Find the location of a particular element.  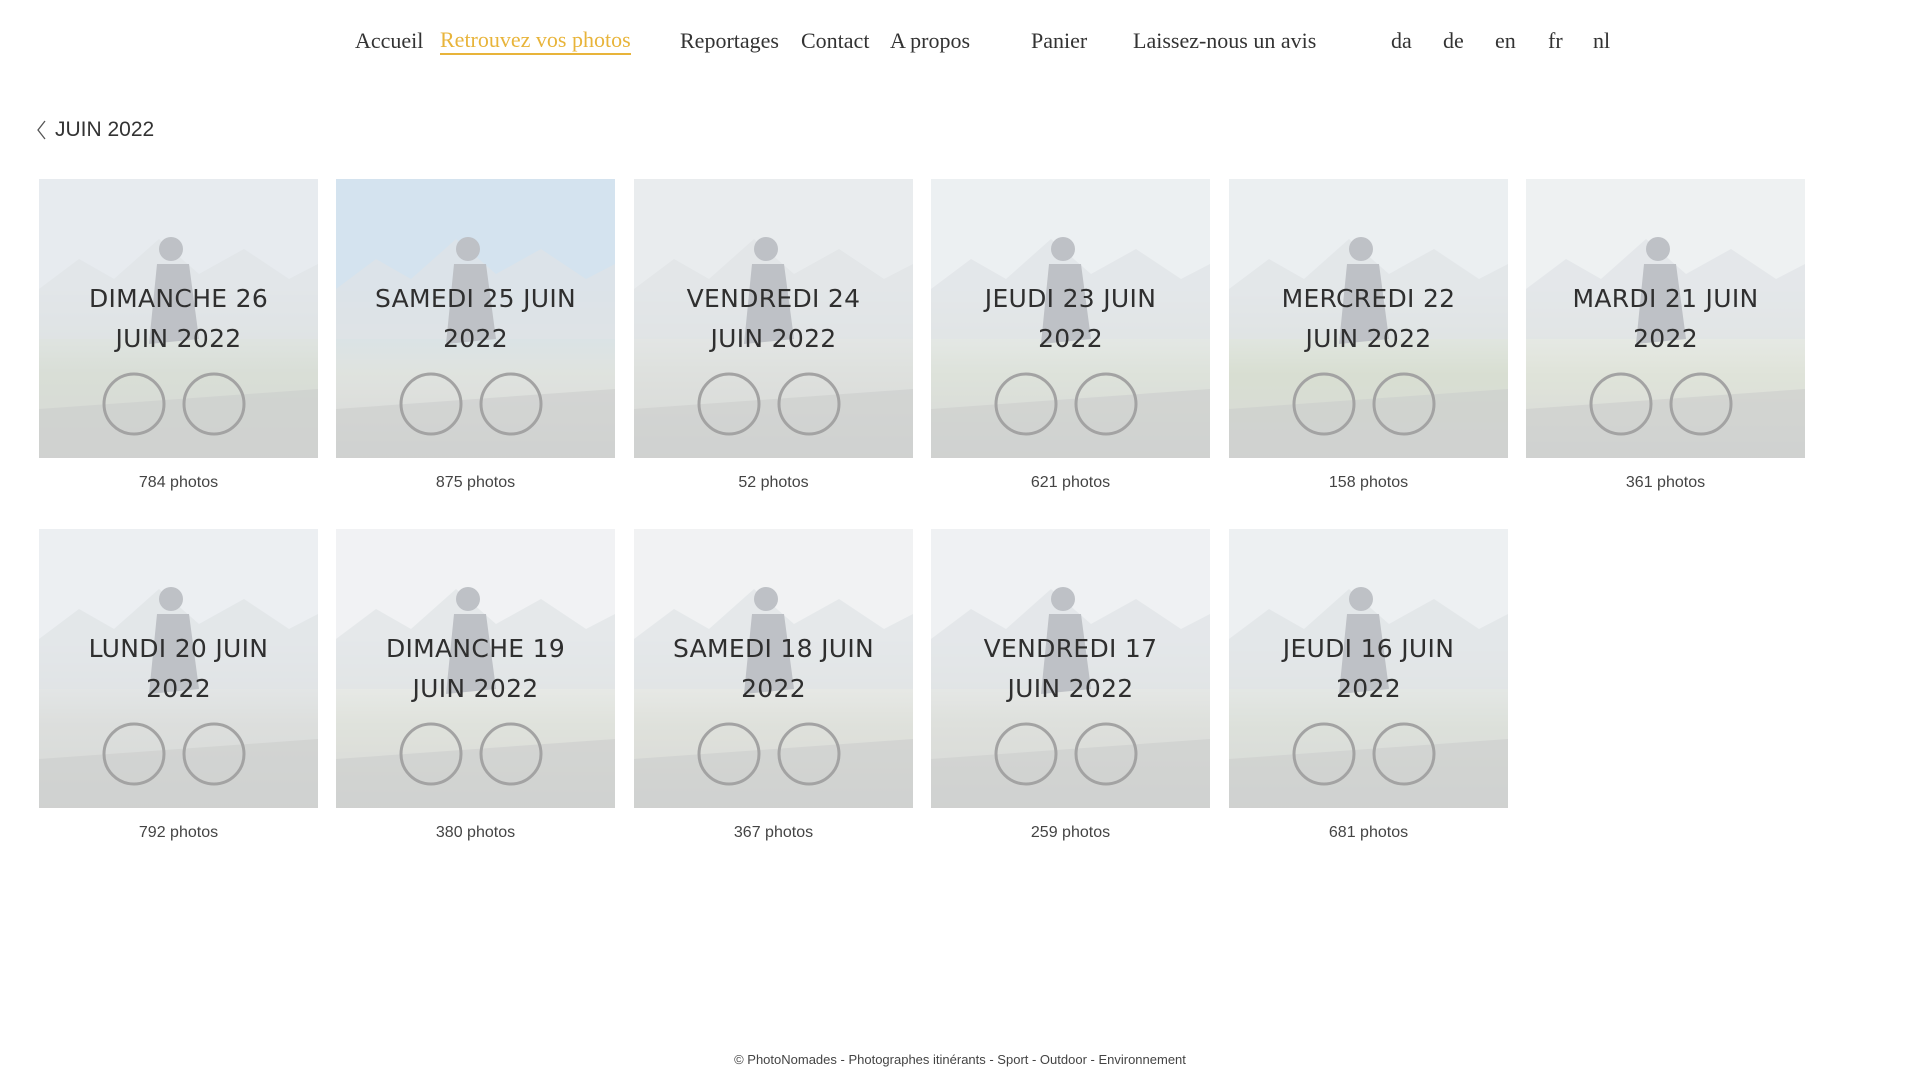

breadcrumb-label: JUIN 2022 is located at coordinates (105, 129).